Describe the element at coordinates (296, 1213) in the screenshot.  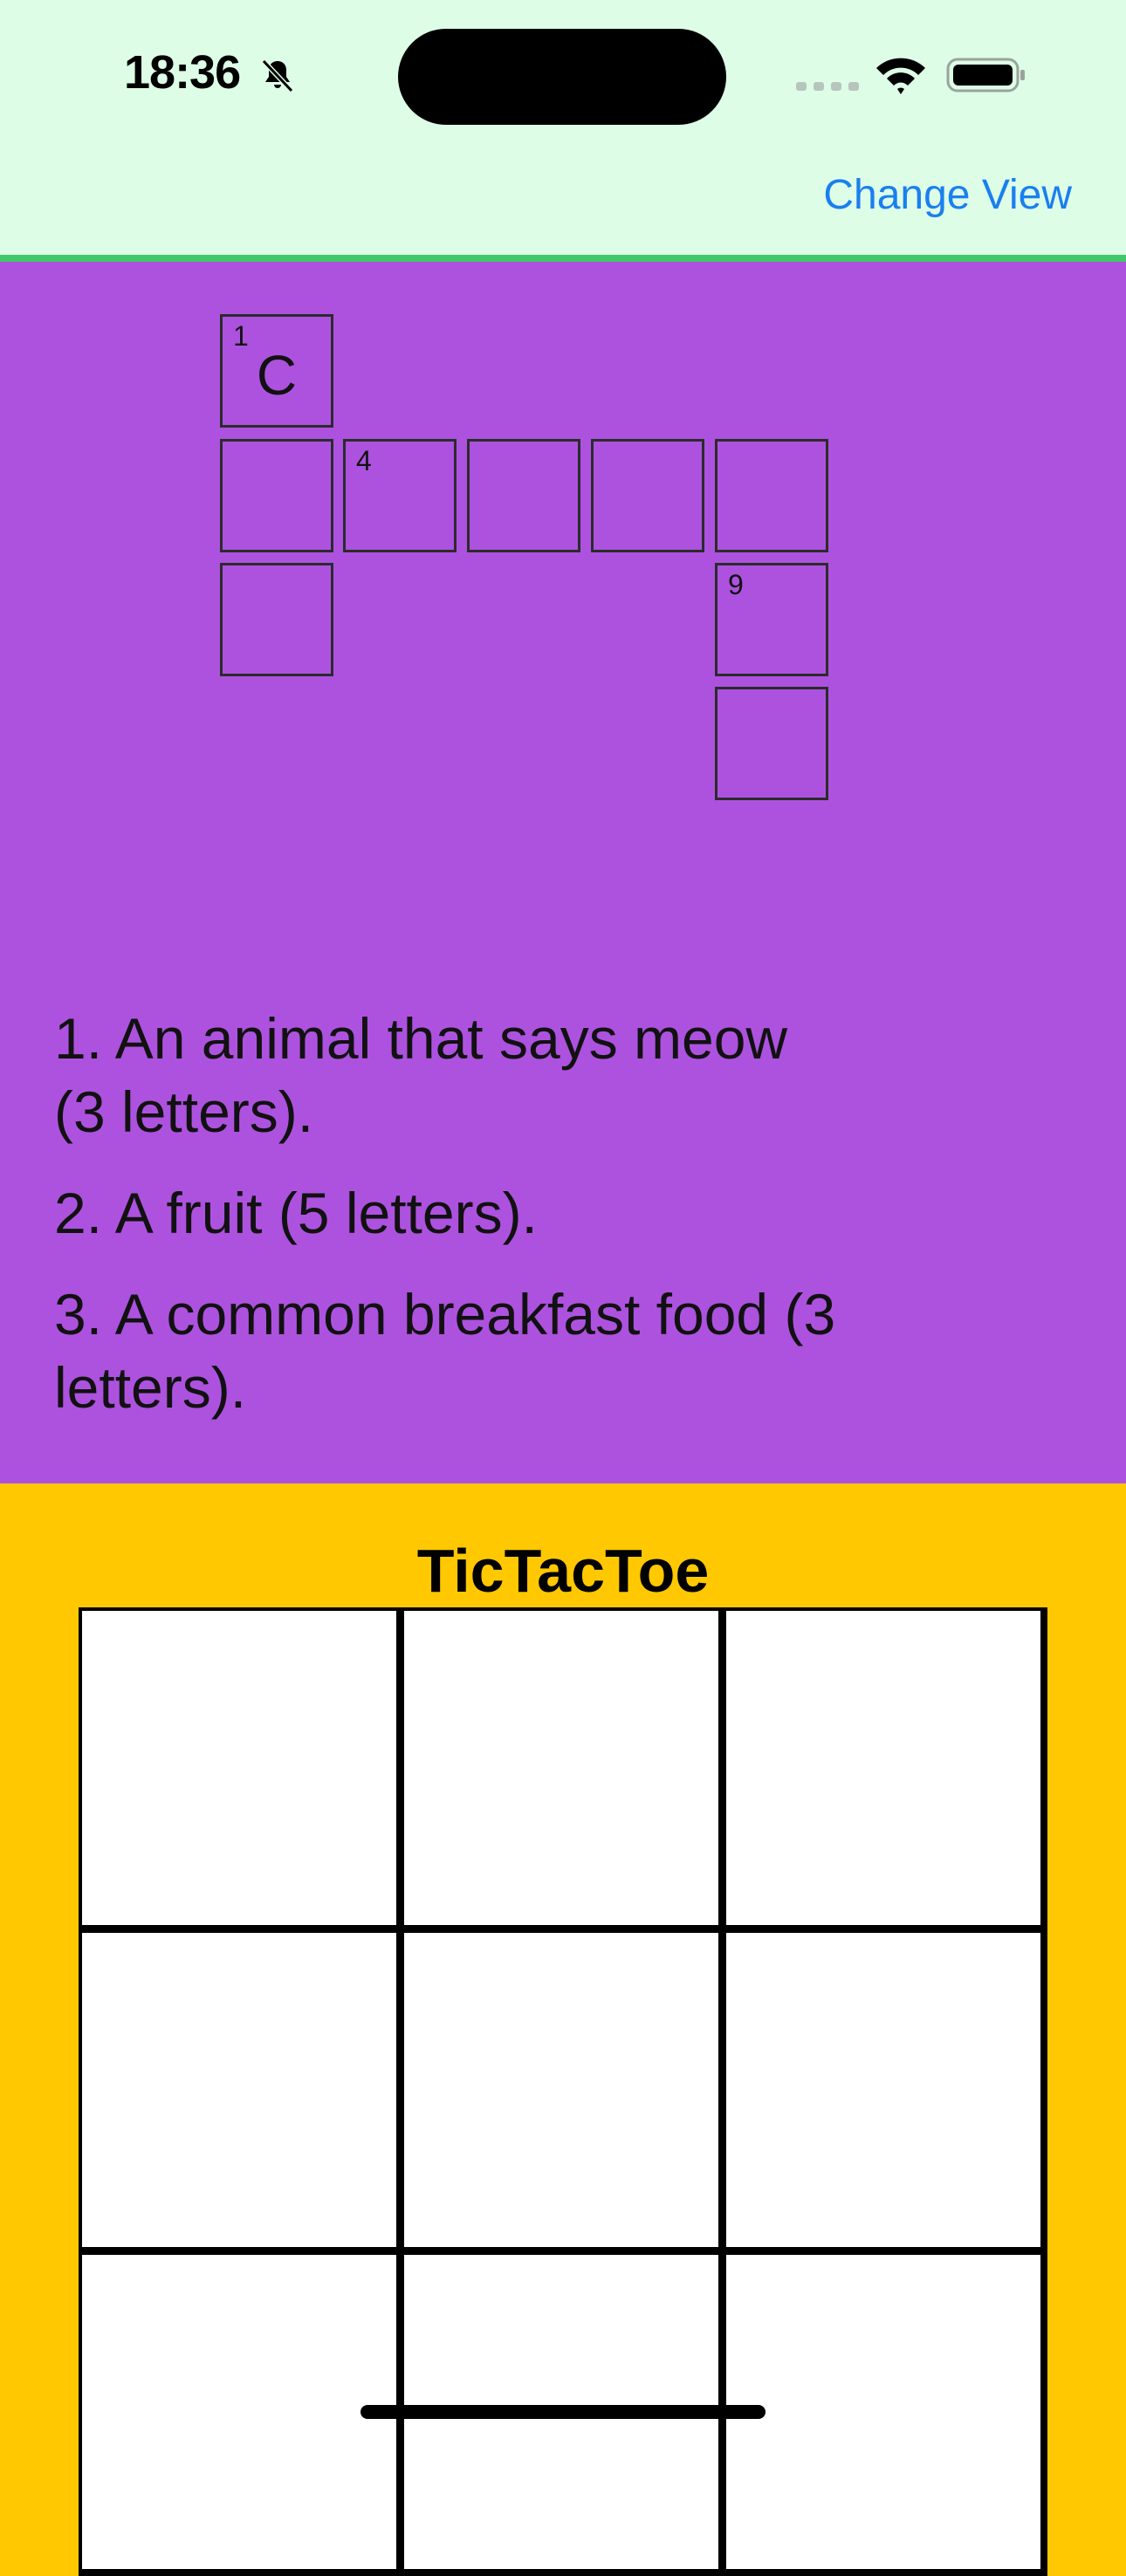
I see `clue-item: 2. A fruit (5 letters).` at that location.